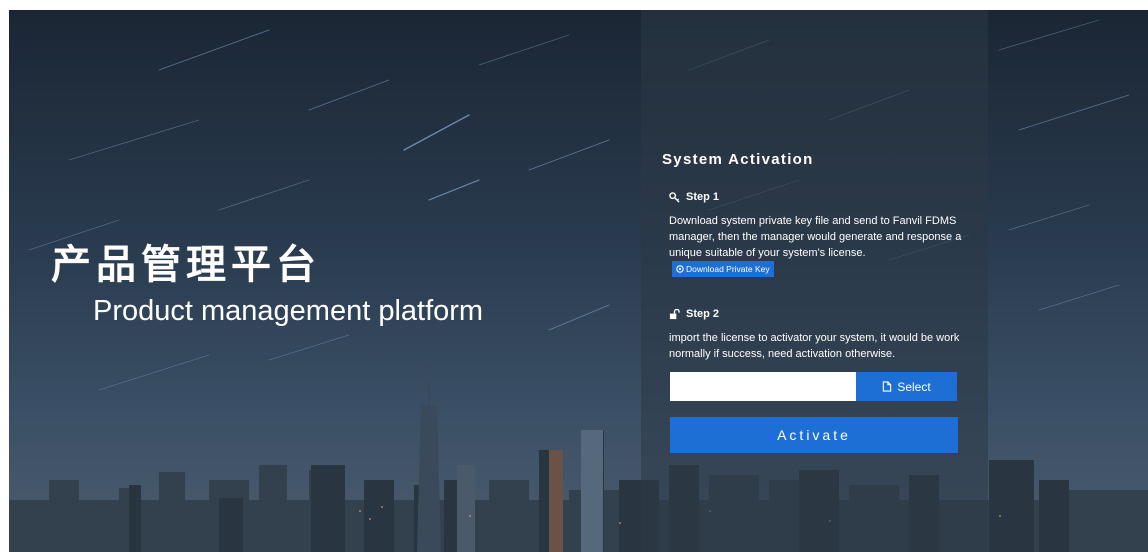 The image size is (1148, 552). What do you see at coordinates (680, 269) in the screenshot?
I see `download-circle-icon` at bounding box center [680, 269].